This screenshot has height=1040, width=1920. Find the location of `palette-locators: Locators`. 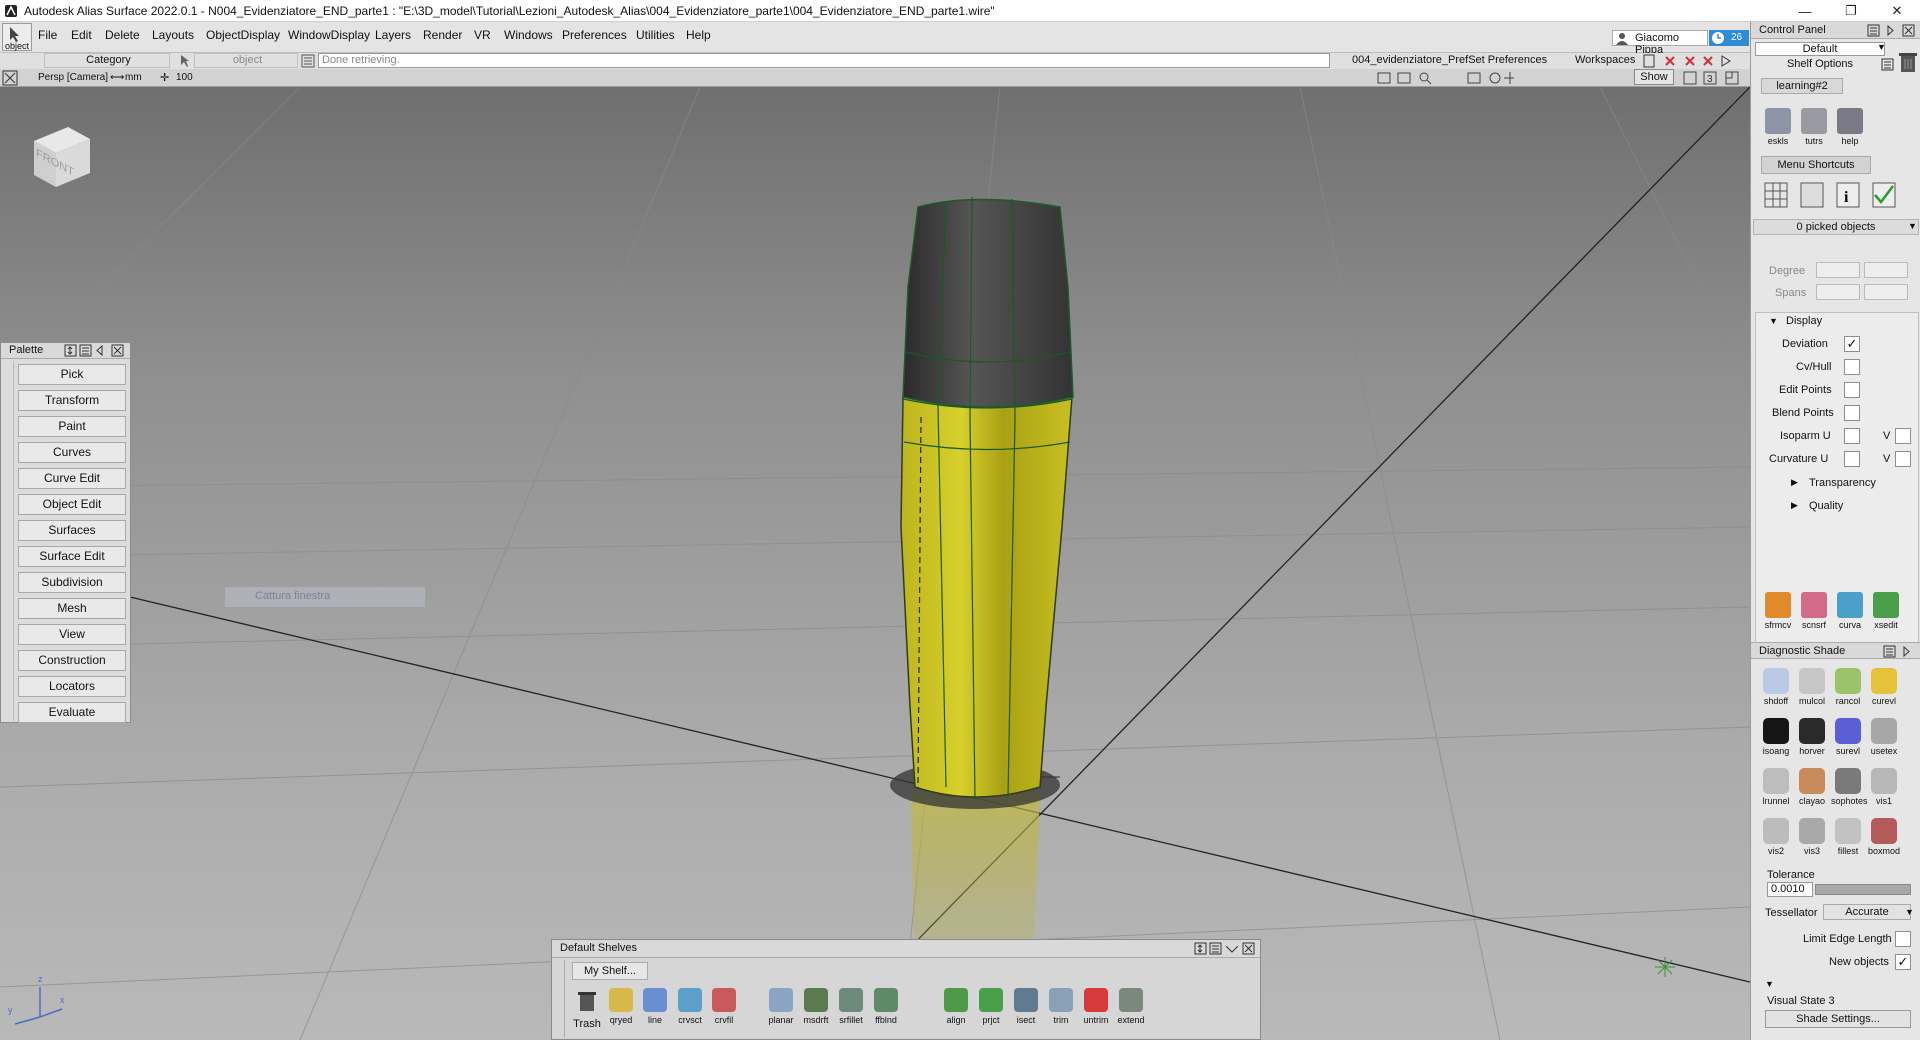

palette-locators: Locators is located at coordinates (72, 686).